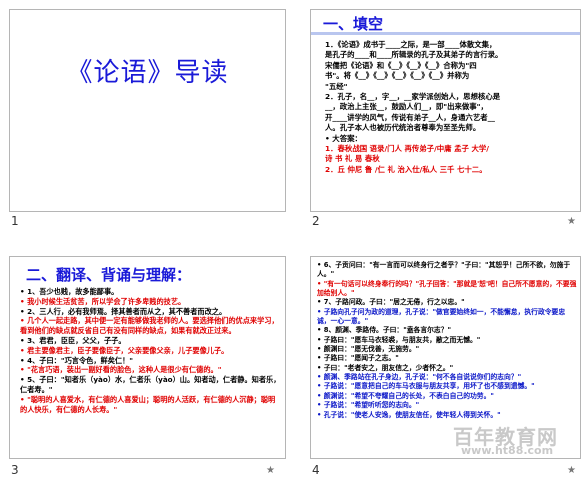  Describe the element at coordinates (77, 360) in the screenshot. I see `slide-text-line: • 4、子曰："巧言令色，鲜矣仁！"` at that location.